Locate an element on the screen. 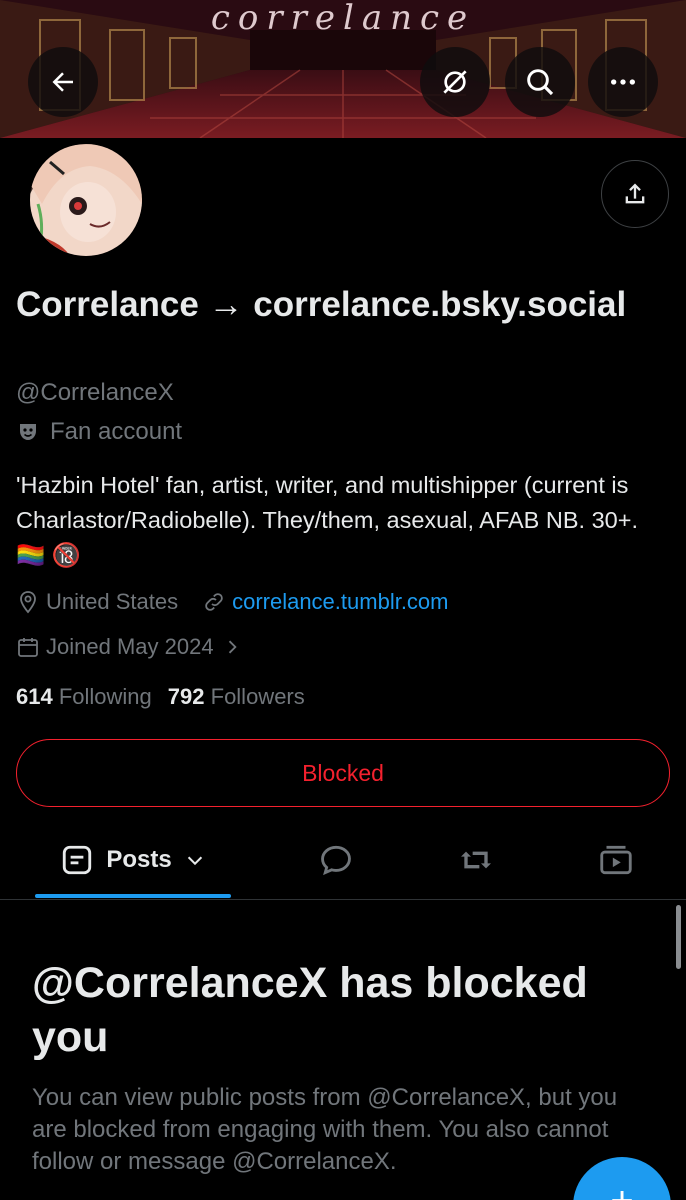 Image resolution: width=686 pixels, height=1200 pixels. joined-row: Joined May 2024 is located at coordinates (129, 647).